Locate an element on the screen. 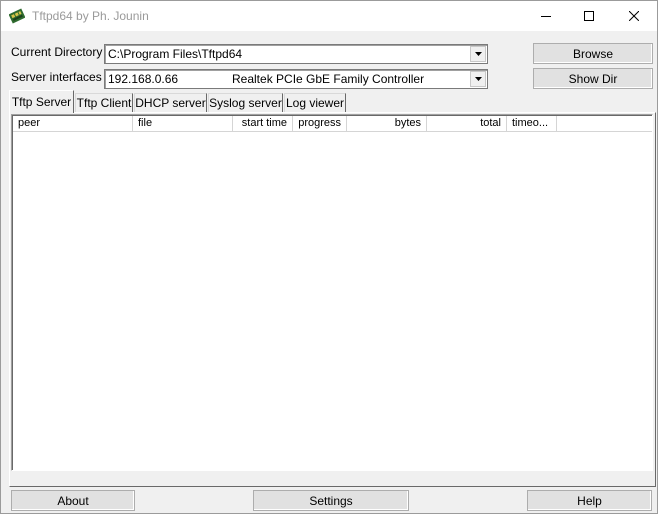 This screenshot has height=514, width=658. column-header-total: total is located at coordinates (467, 124).